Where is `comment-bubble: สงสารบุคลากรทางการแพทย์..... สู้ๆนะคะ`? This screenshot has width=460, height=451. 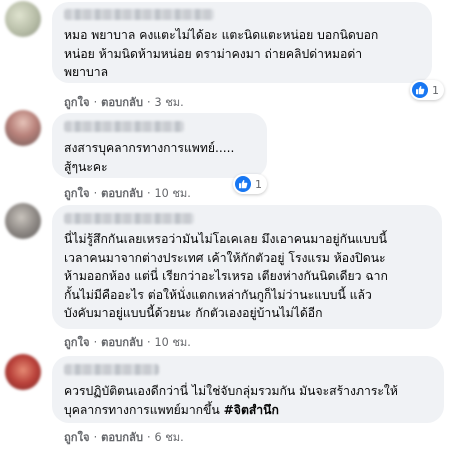 comment-bubble: สงสารบุคลากรทางการแพทย์..... สู้ๆนะคะ is located at coordinates (159, 145).